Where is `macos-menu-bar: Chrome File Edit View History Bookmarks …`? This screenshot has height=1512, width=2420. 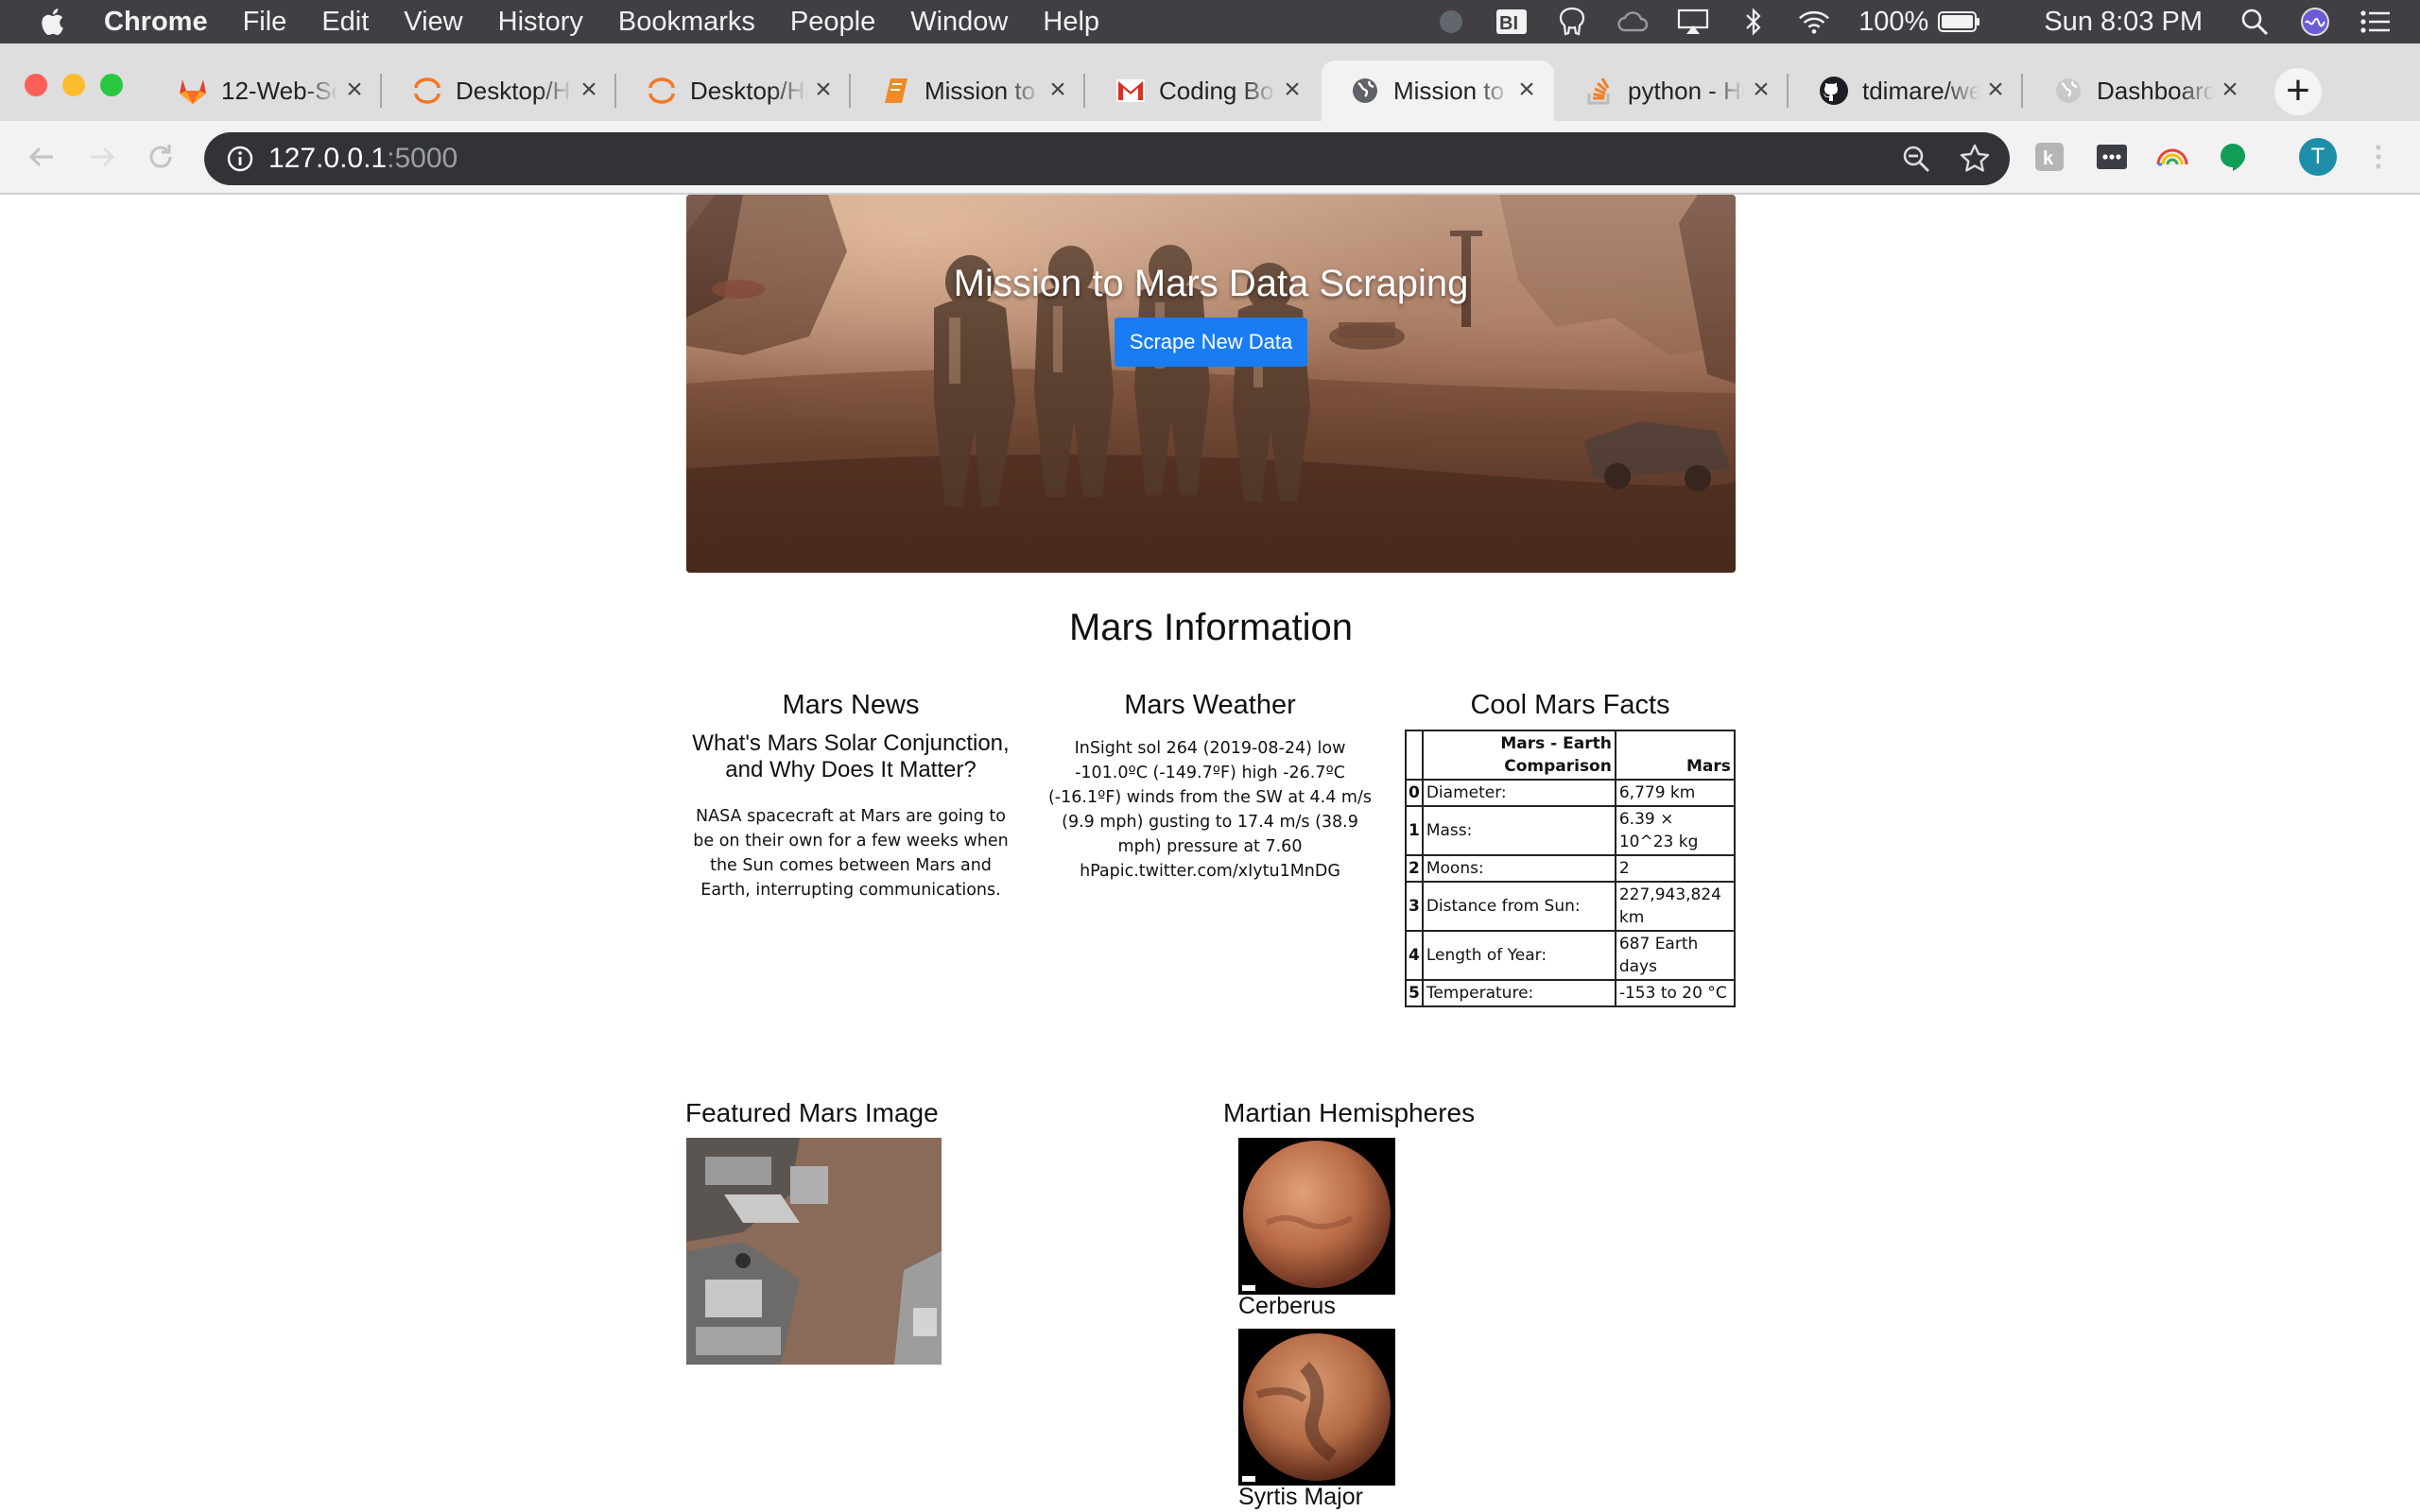
macos-menu-bar: Chrome File Edit View History Bookmarks … is located at coordinates (1210, 21).